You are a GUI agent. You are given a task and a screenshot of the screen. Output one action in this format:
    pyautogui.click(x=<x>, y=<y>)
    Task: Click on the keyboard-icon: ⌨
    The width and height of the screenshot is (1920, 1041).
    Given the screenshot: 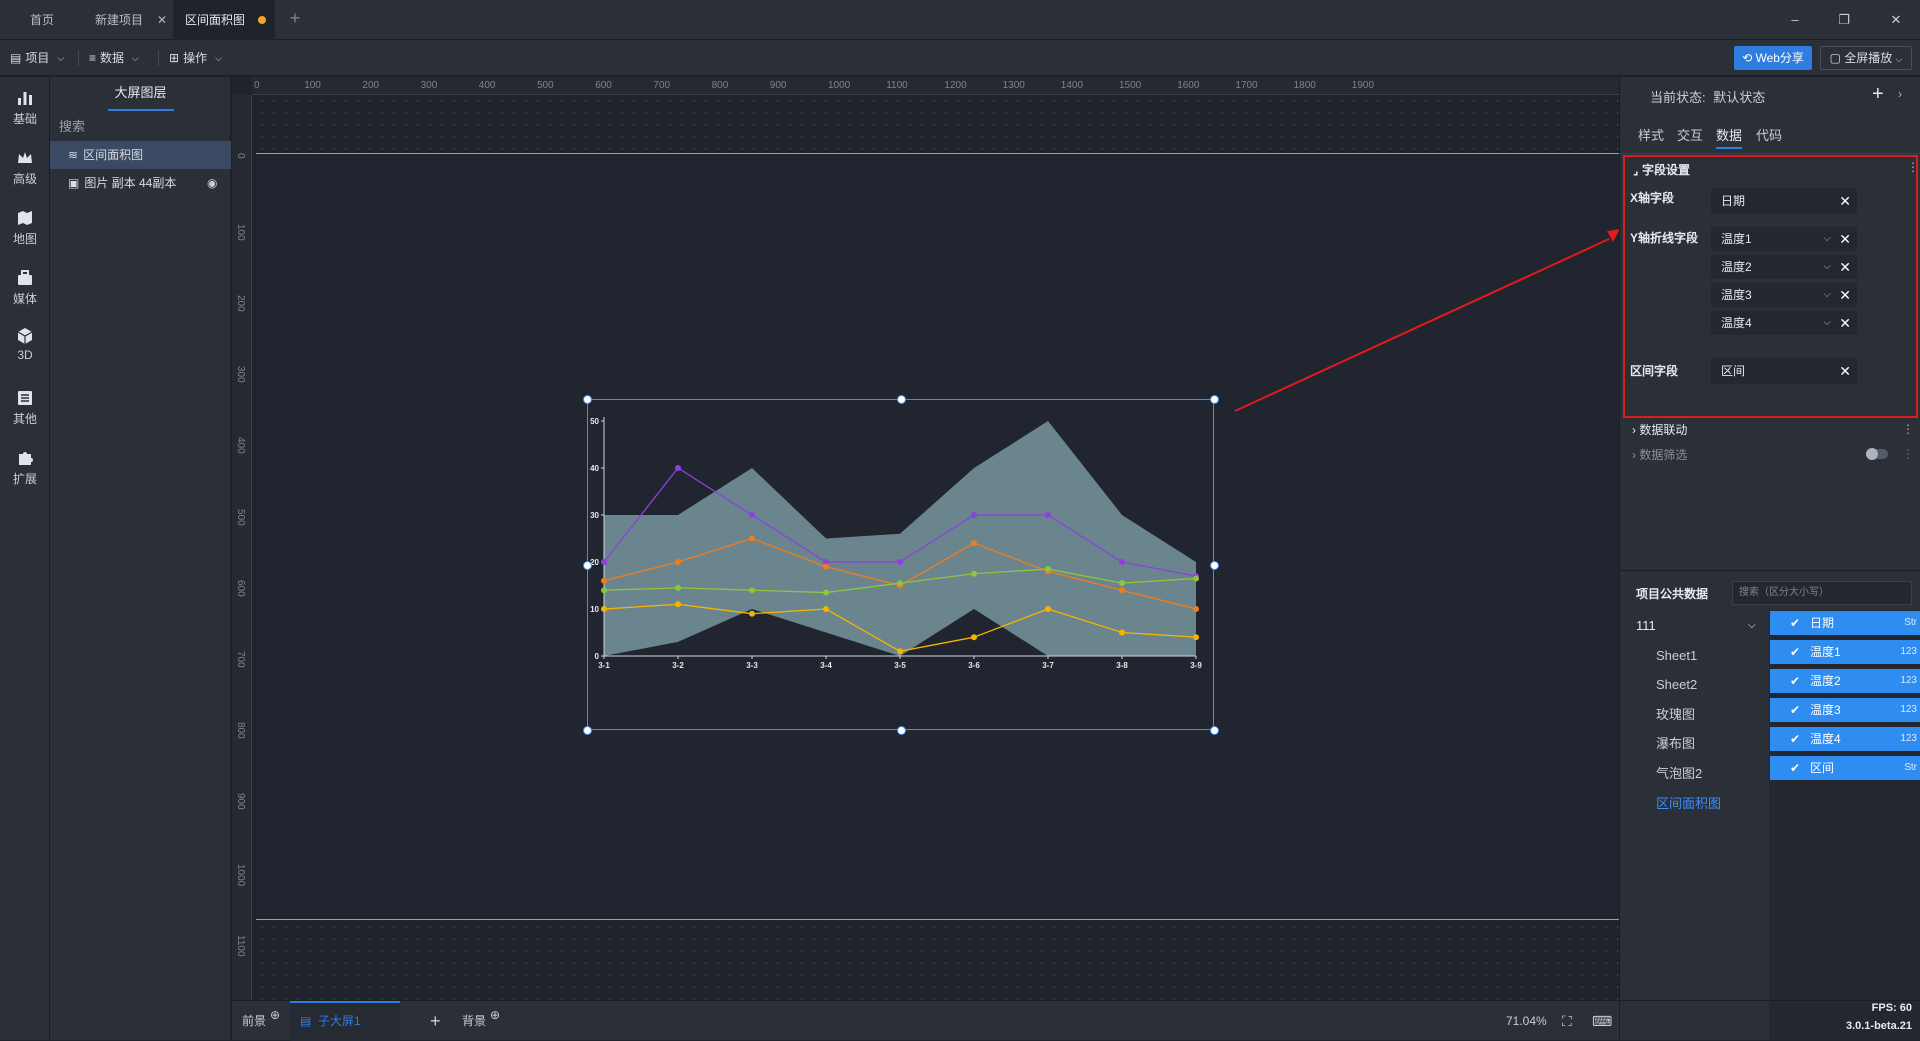 What is the action you would take?
    pyautogui.click(x=1602, y=1021)
    